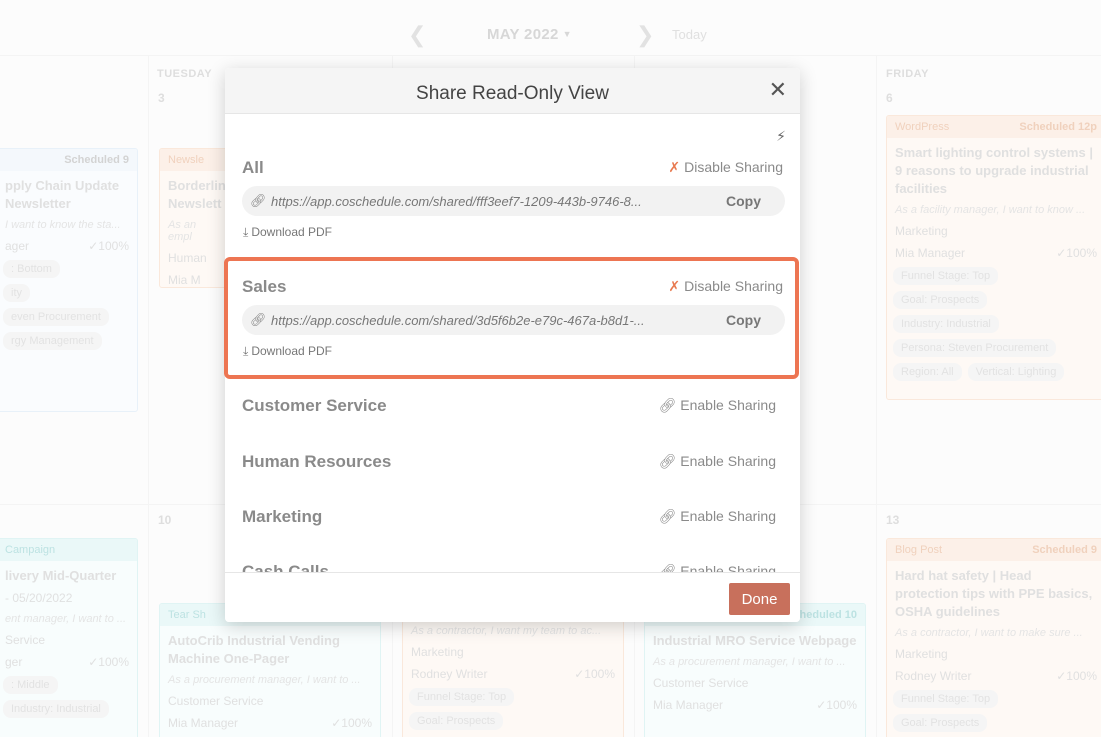 This screenshot has width=1101, height=737. Describe the element at coordinates (317, 461) in the screenshot. I see `share-item-name: Human Resources` at that location.